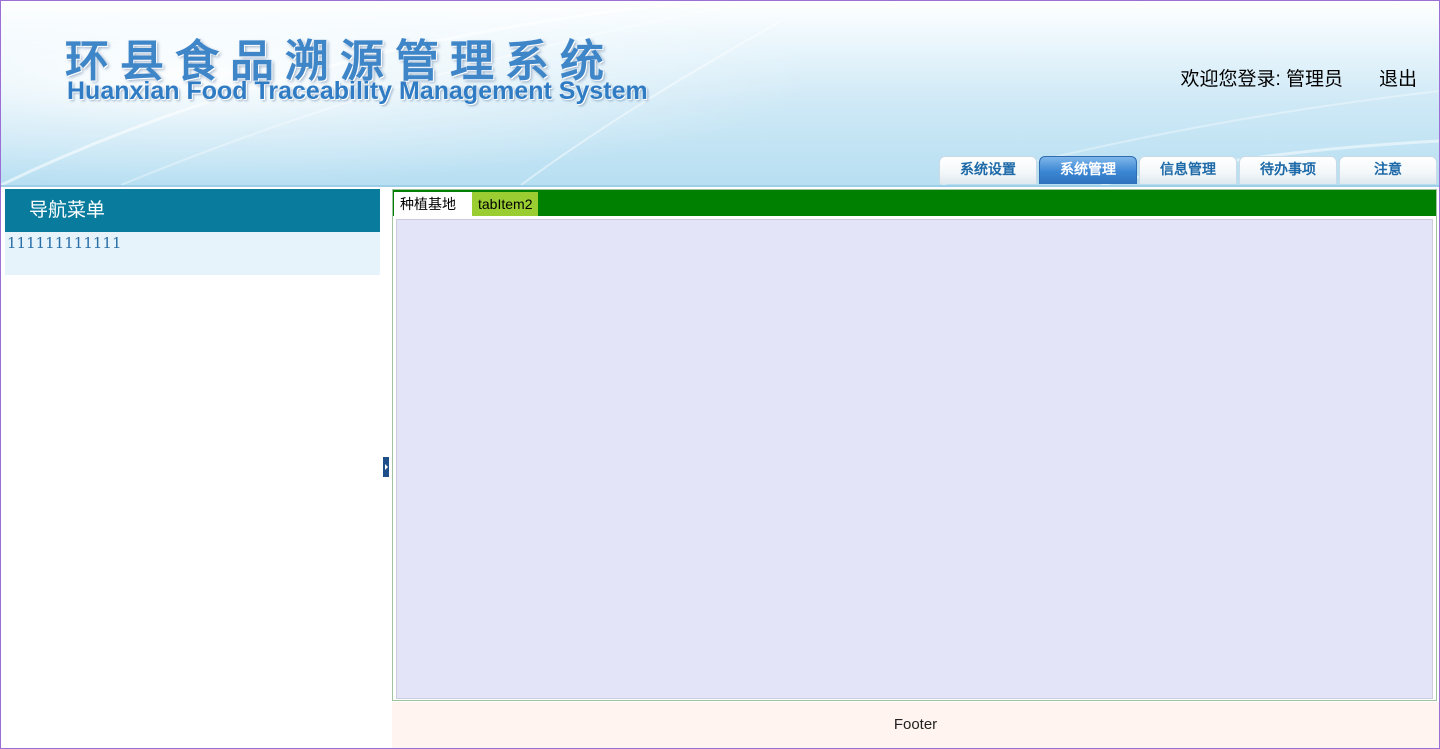  I want to click on content-tab-bar: 种植基地 tabItem2, so click(914, 203).